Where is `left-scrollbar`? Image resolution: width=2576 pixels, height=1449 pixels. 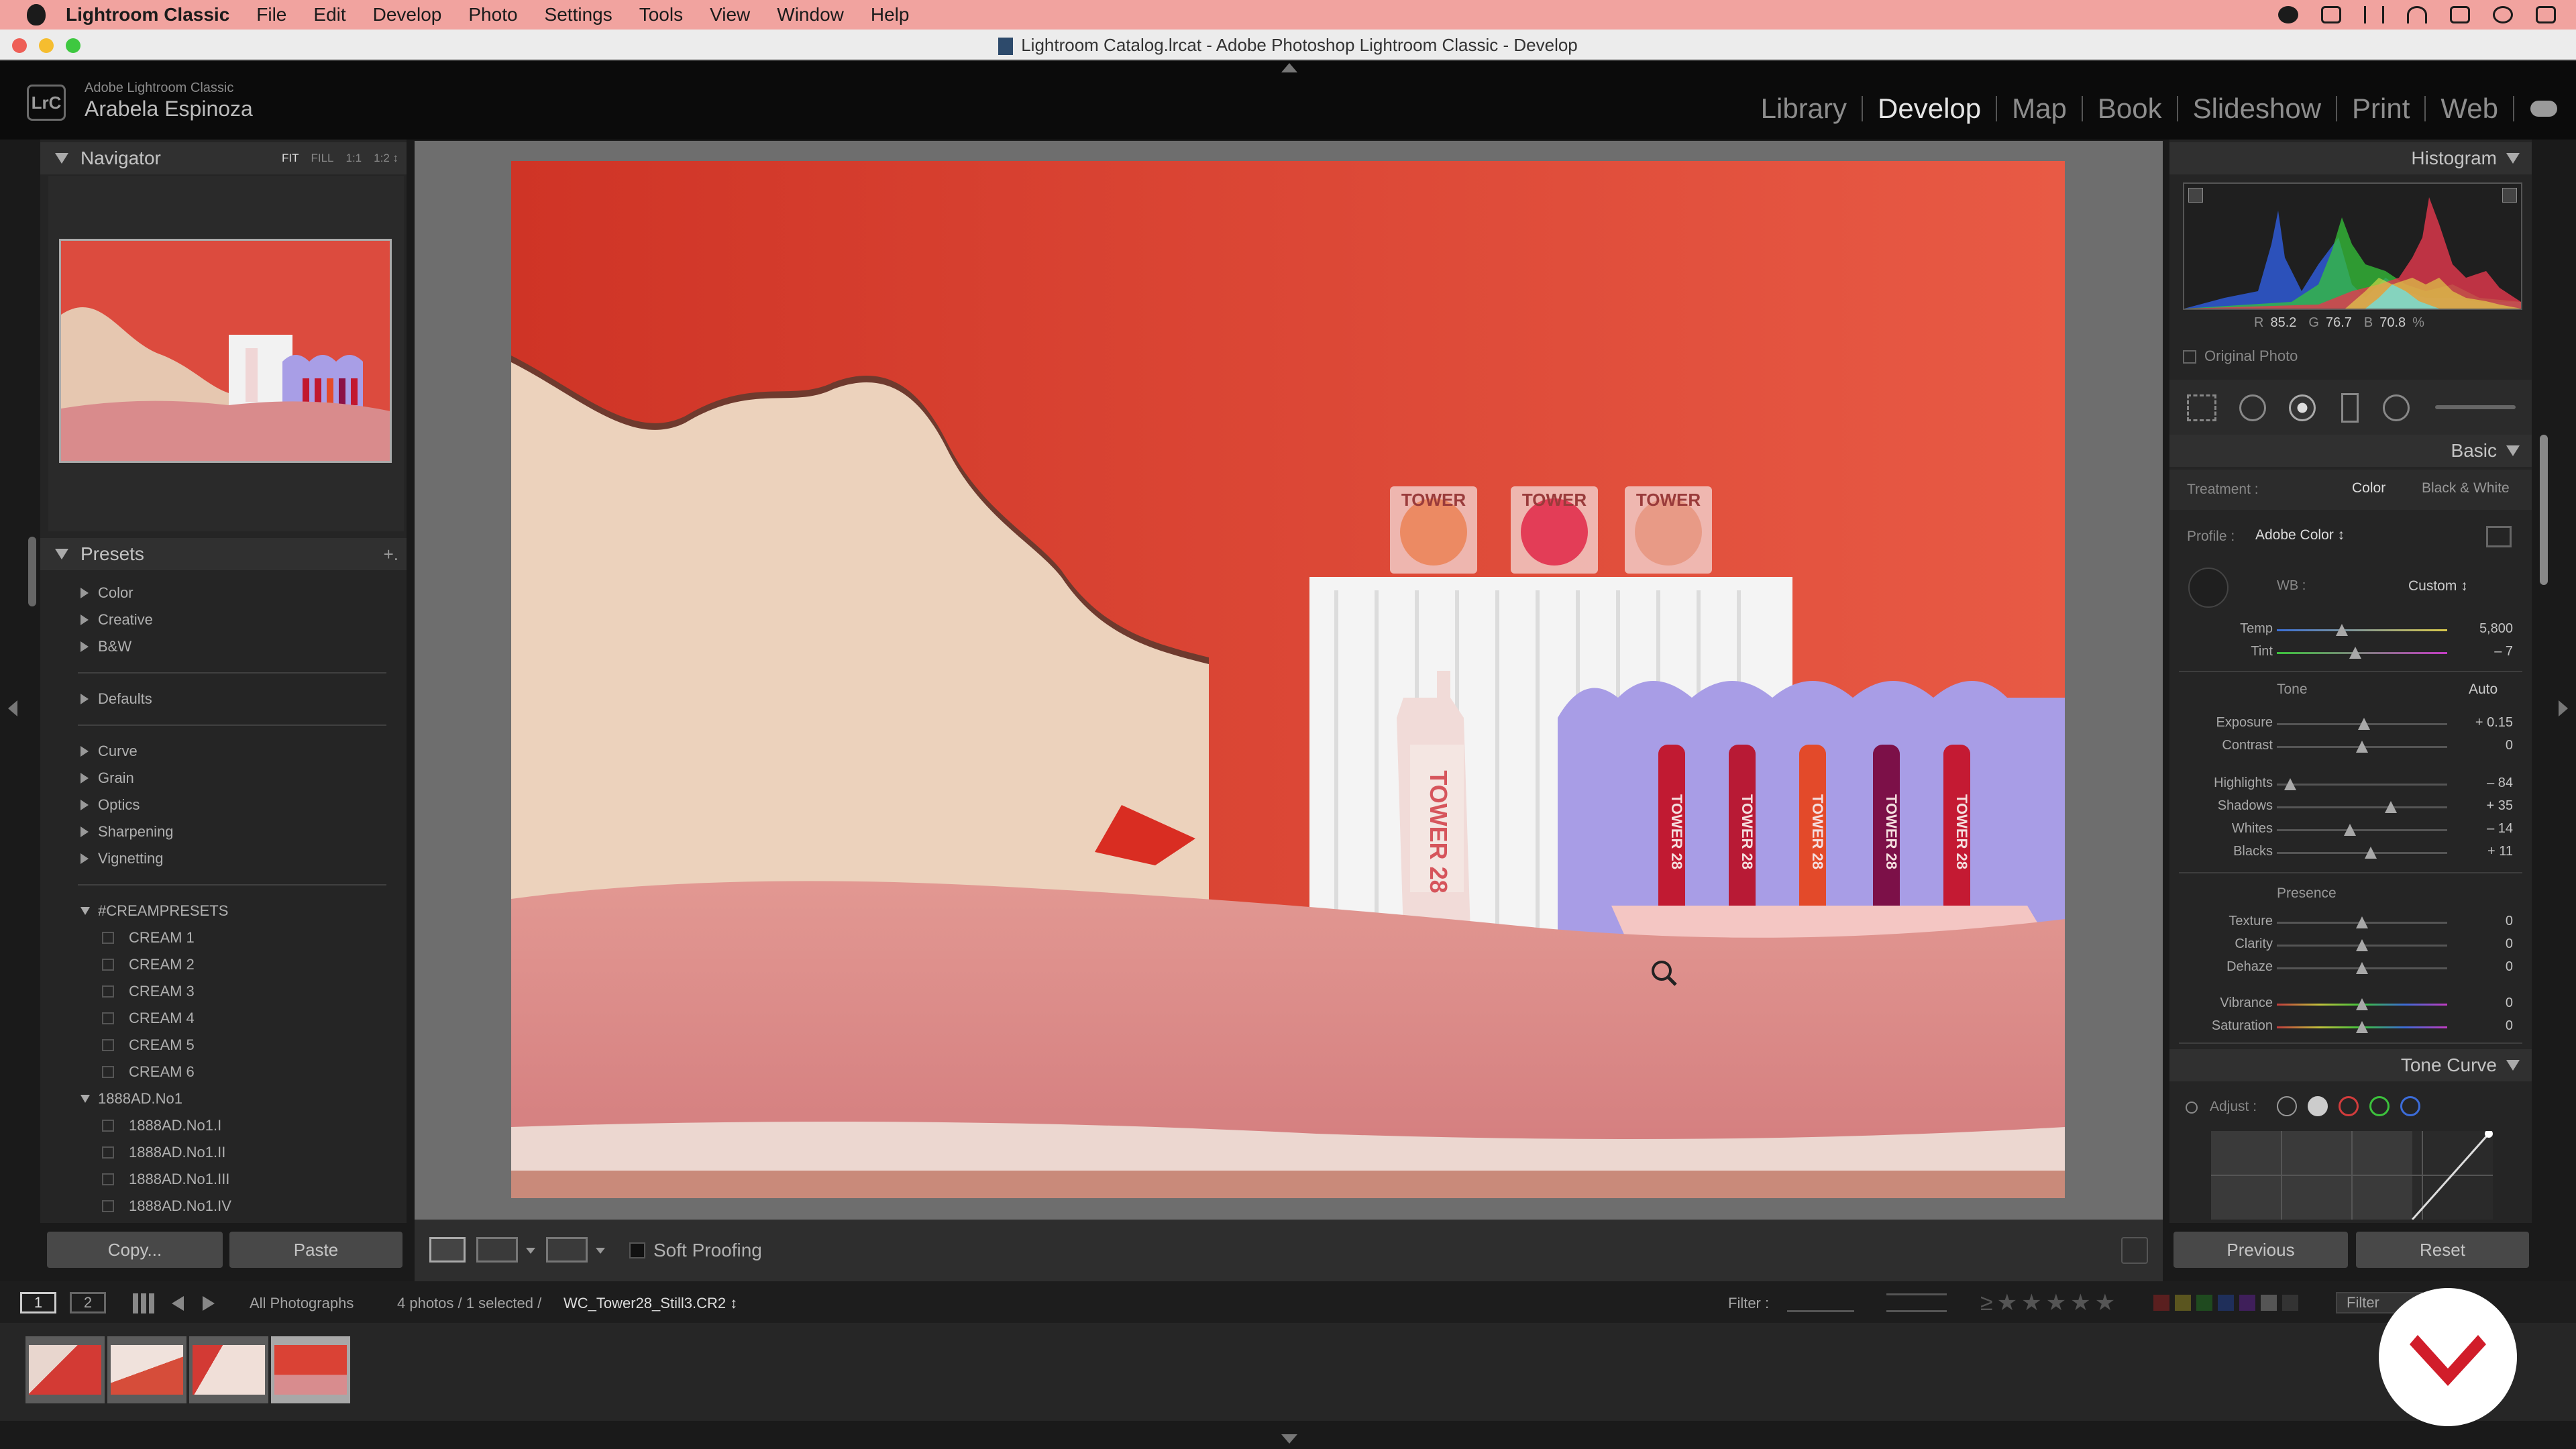
left-scrollbar is located at coordinates (32, 571).